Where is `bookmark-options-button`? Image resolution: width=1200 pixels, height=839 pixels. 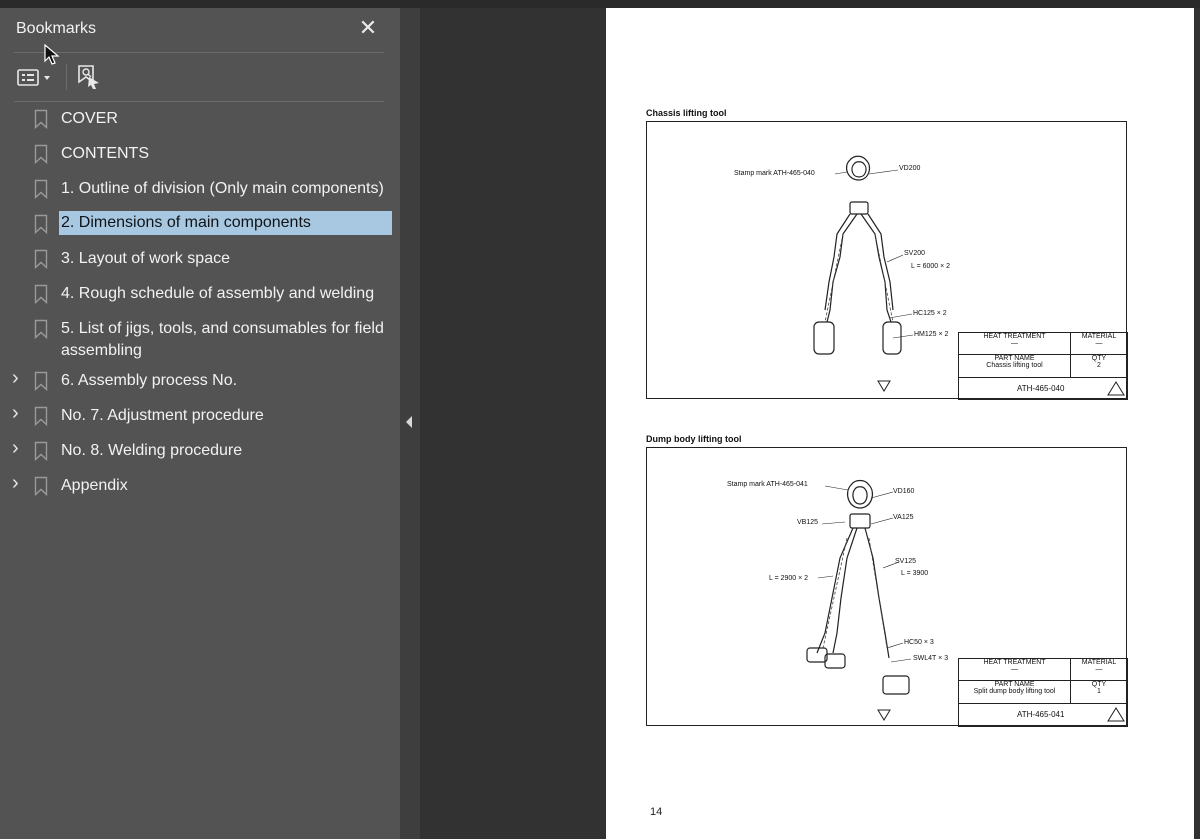 bookmark-options-button is located at coordinates (36, 77).